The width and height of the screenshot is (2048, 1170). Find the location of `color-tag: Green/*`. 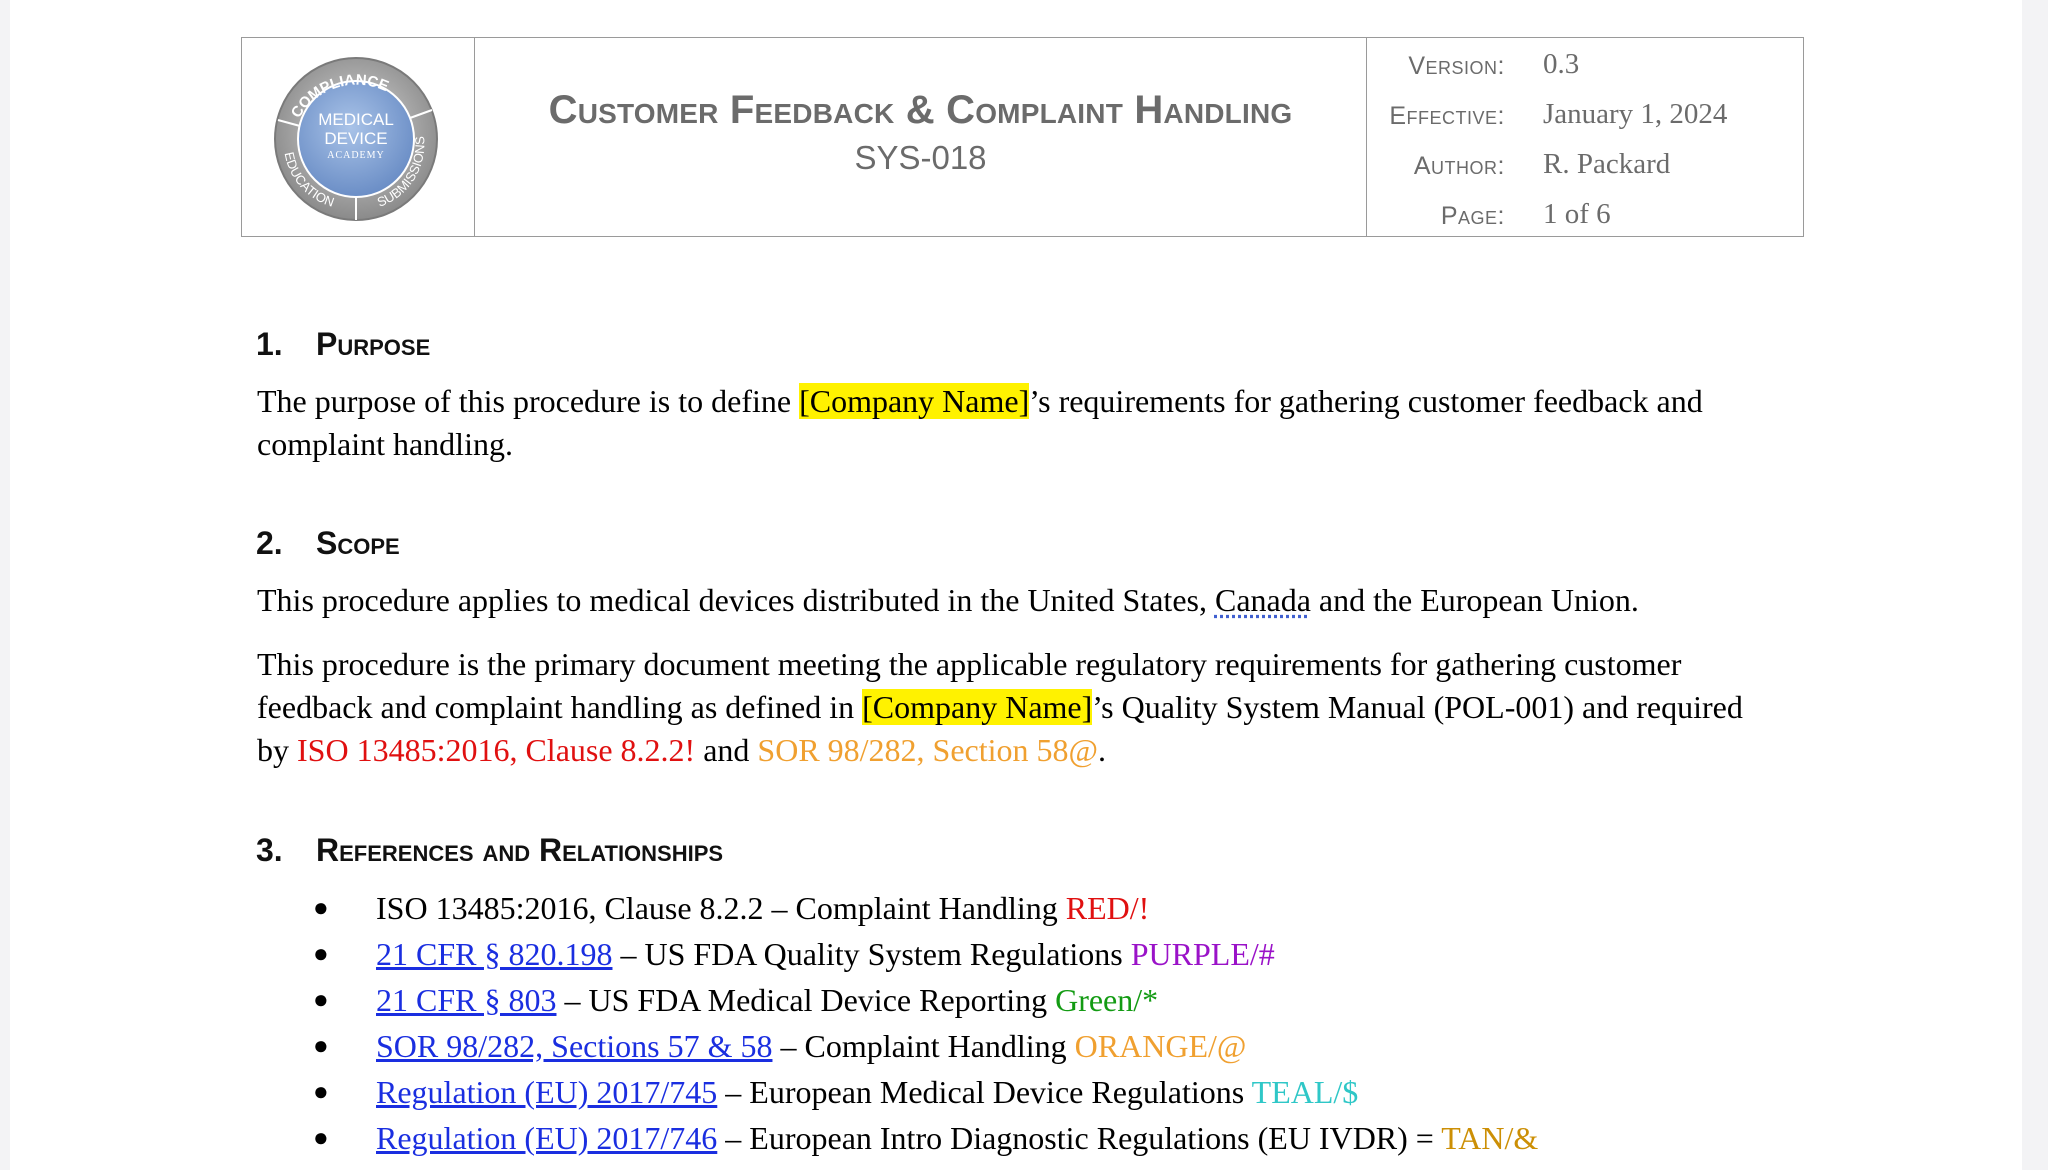

color-tag: Green/* is located at coordinates (1107, 1000).